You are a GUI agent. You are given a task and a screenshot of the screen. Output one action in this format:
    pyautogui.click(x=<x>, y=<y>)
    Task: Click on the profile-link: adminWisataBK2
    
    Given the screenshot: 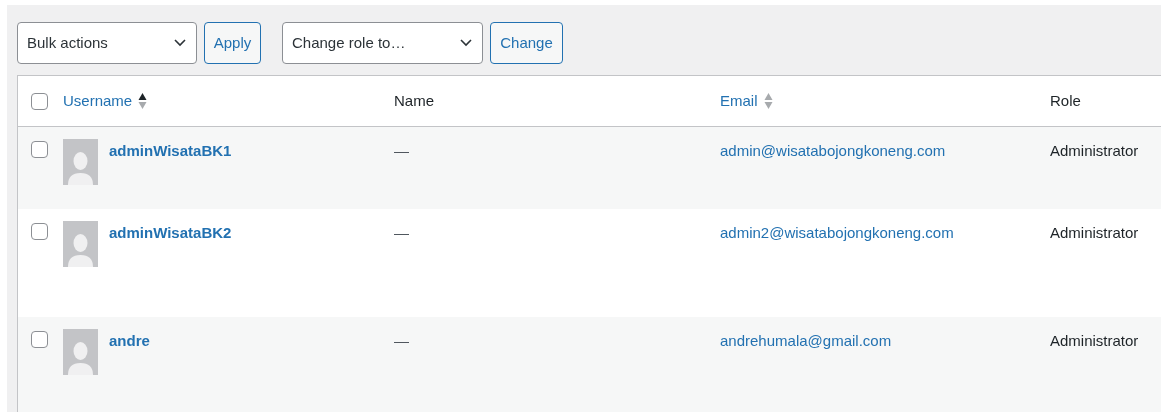 What is the action you would take?
    pyautogui.click(x=170, y=233)
    